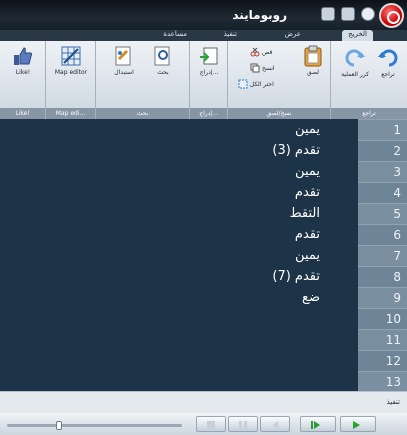 The image size is (407, 435). Describe the element at coordinates (369, 80) in the screenshot. I see `group-undo: تراجع كرر العملية تراجع` at that location.